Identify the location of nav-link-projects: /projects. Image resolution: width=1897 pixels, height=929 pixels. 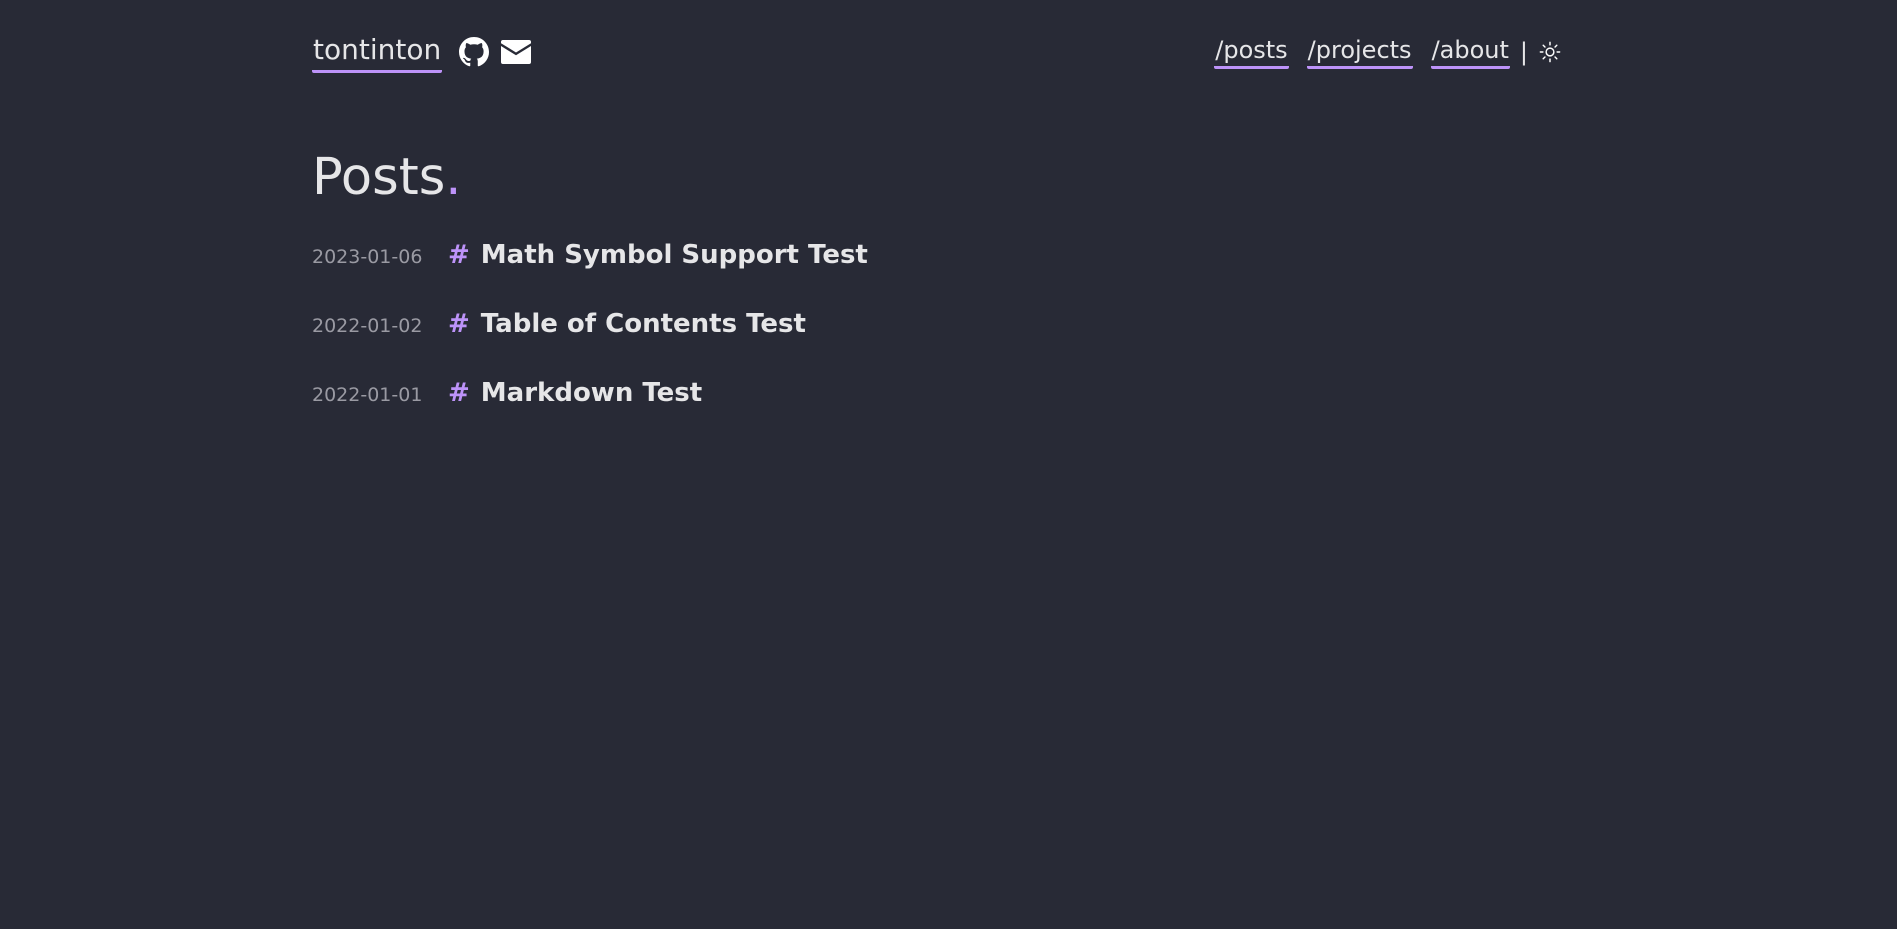
(1359, 51).